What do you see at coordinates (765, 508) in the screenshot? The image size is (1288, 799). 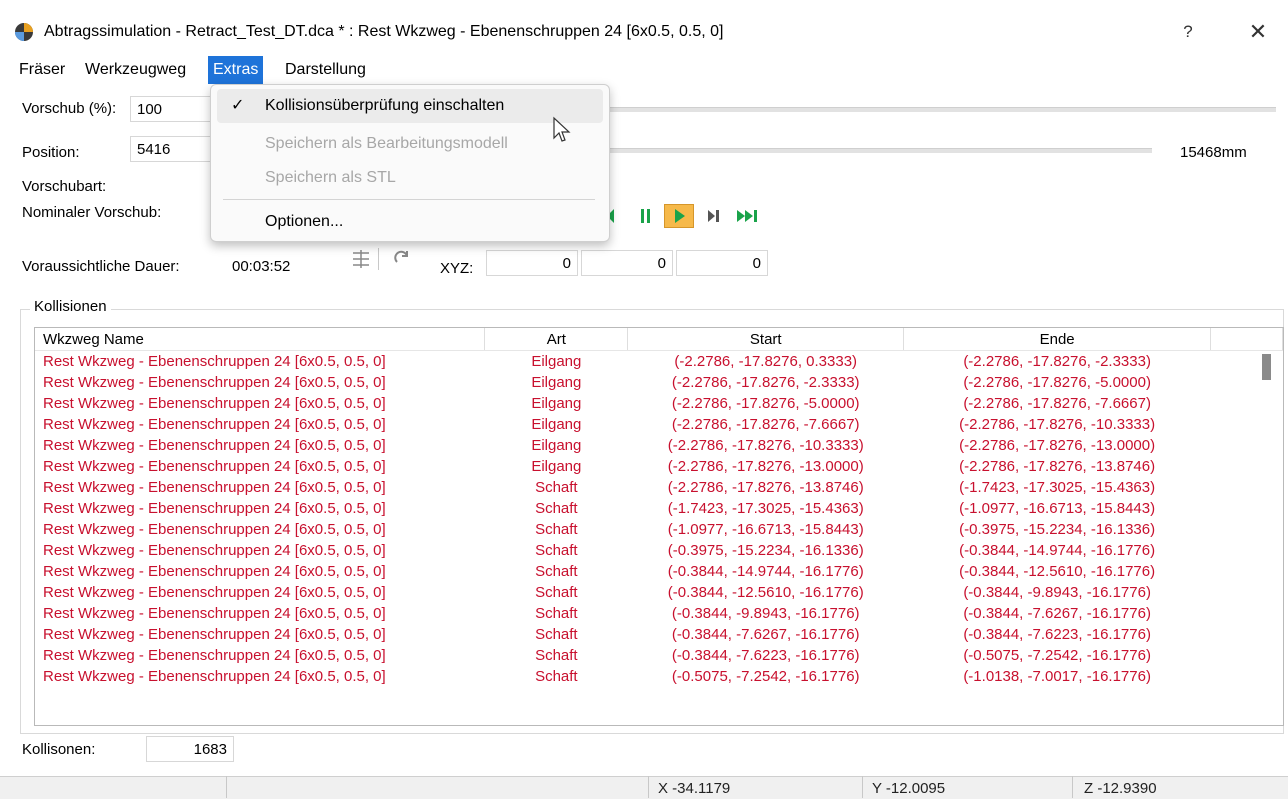 I see `cell-start: (-1.7423, -17.3025, -15.4363)` at bounding box center [765, 508].